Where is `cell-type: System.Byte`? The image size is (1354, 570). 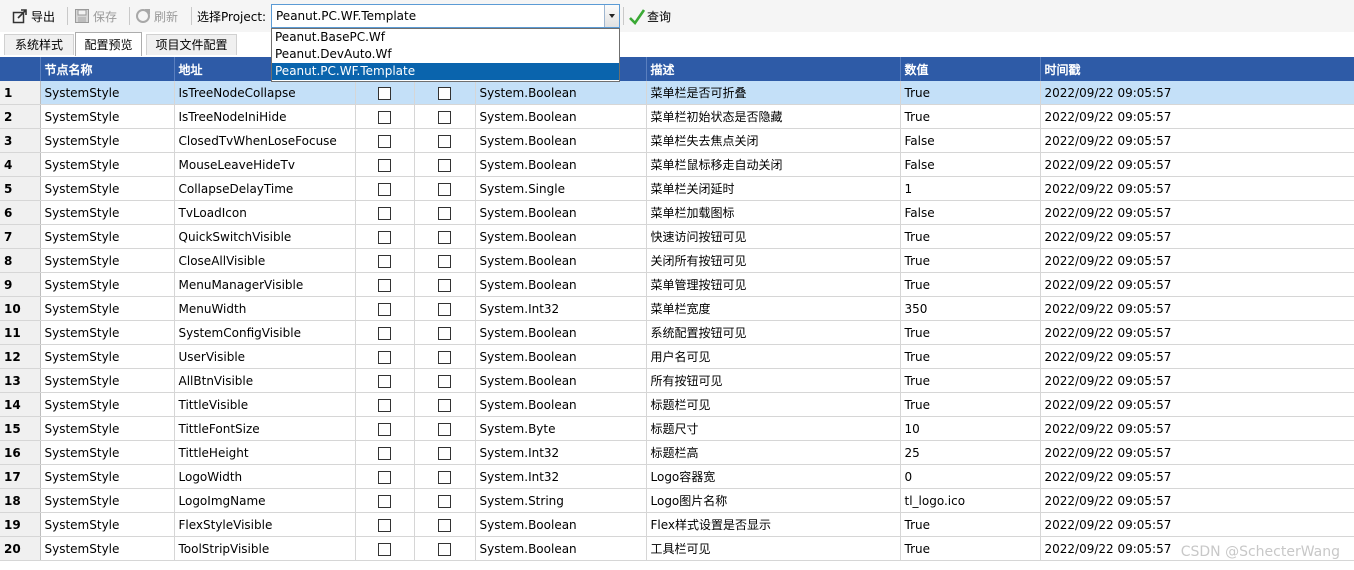
cell-type: System.Byte is located at coordinates (561, 428).